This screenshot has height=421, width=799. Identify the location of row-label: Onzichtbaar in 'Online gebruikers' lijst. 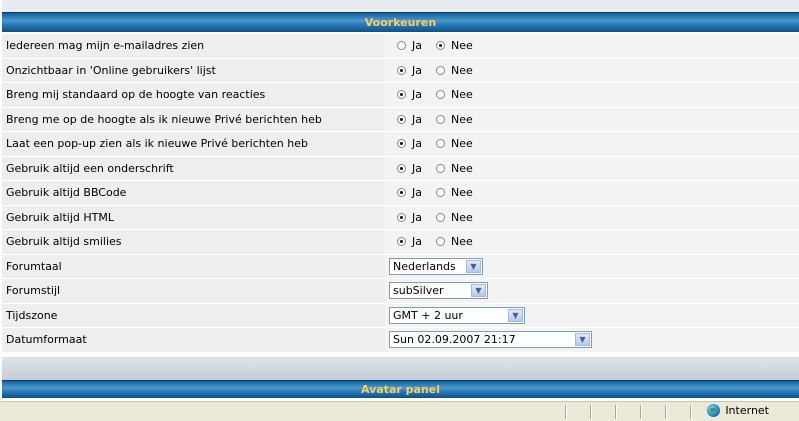
(111, 70).